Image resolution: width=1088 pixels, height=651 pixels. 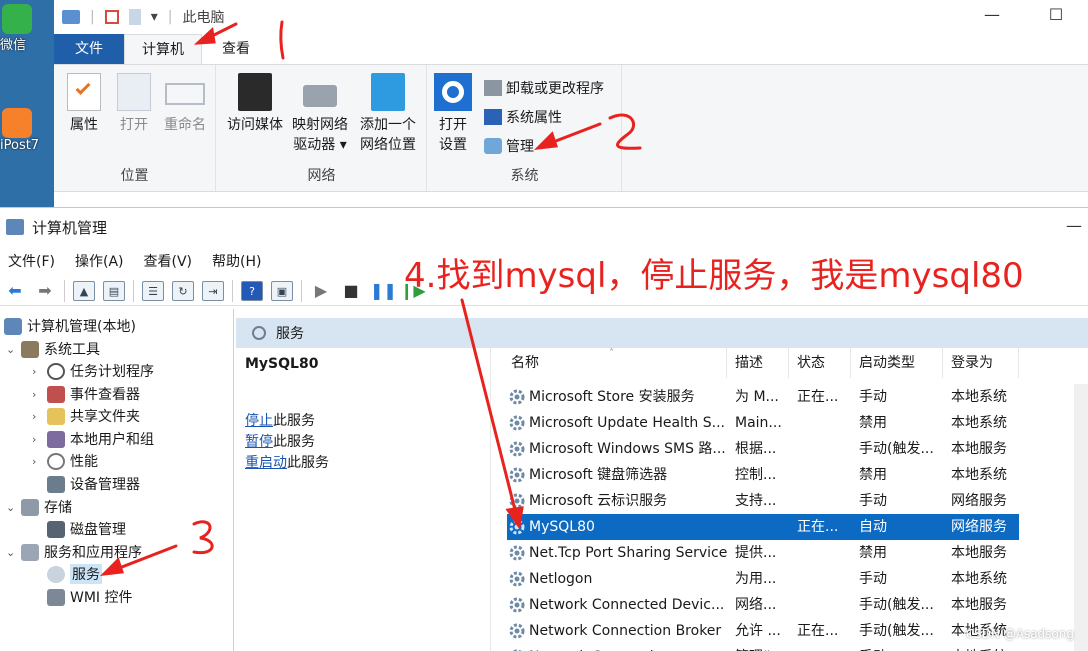 What do you see at coordinates (320, 114) in the screenshot?
I see `map-drive-button: 映射网络 驱动器 ▾` at bounding box center [320, 114].